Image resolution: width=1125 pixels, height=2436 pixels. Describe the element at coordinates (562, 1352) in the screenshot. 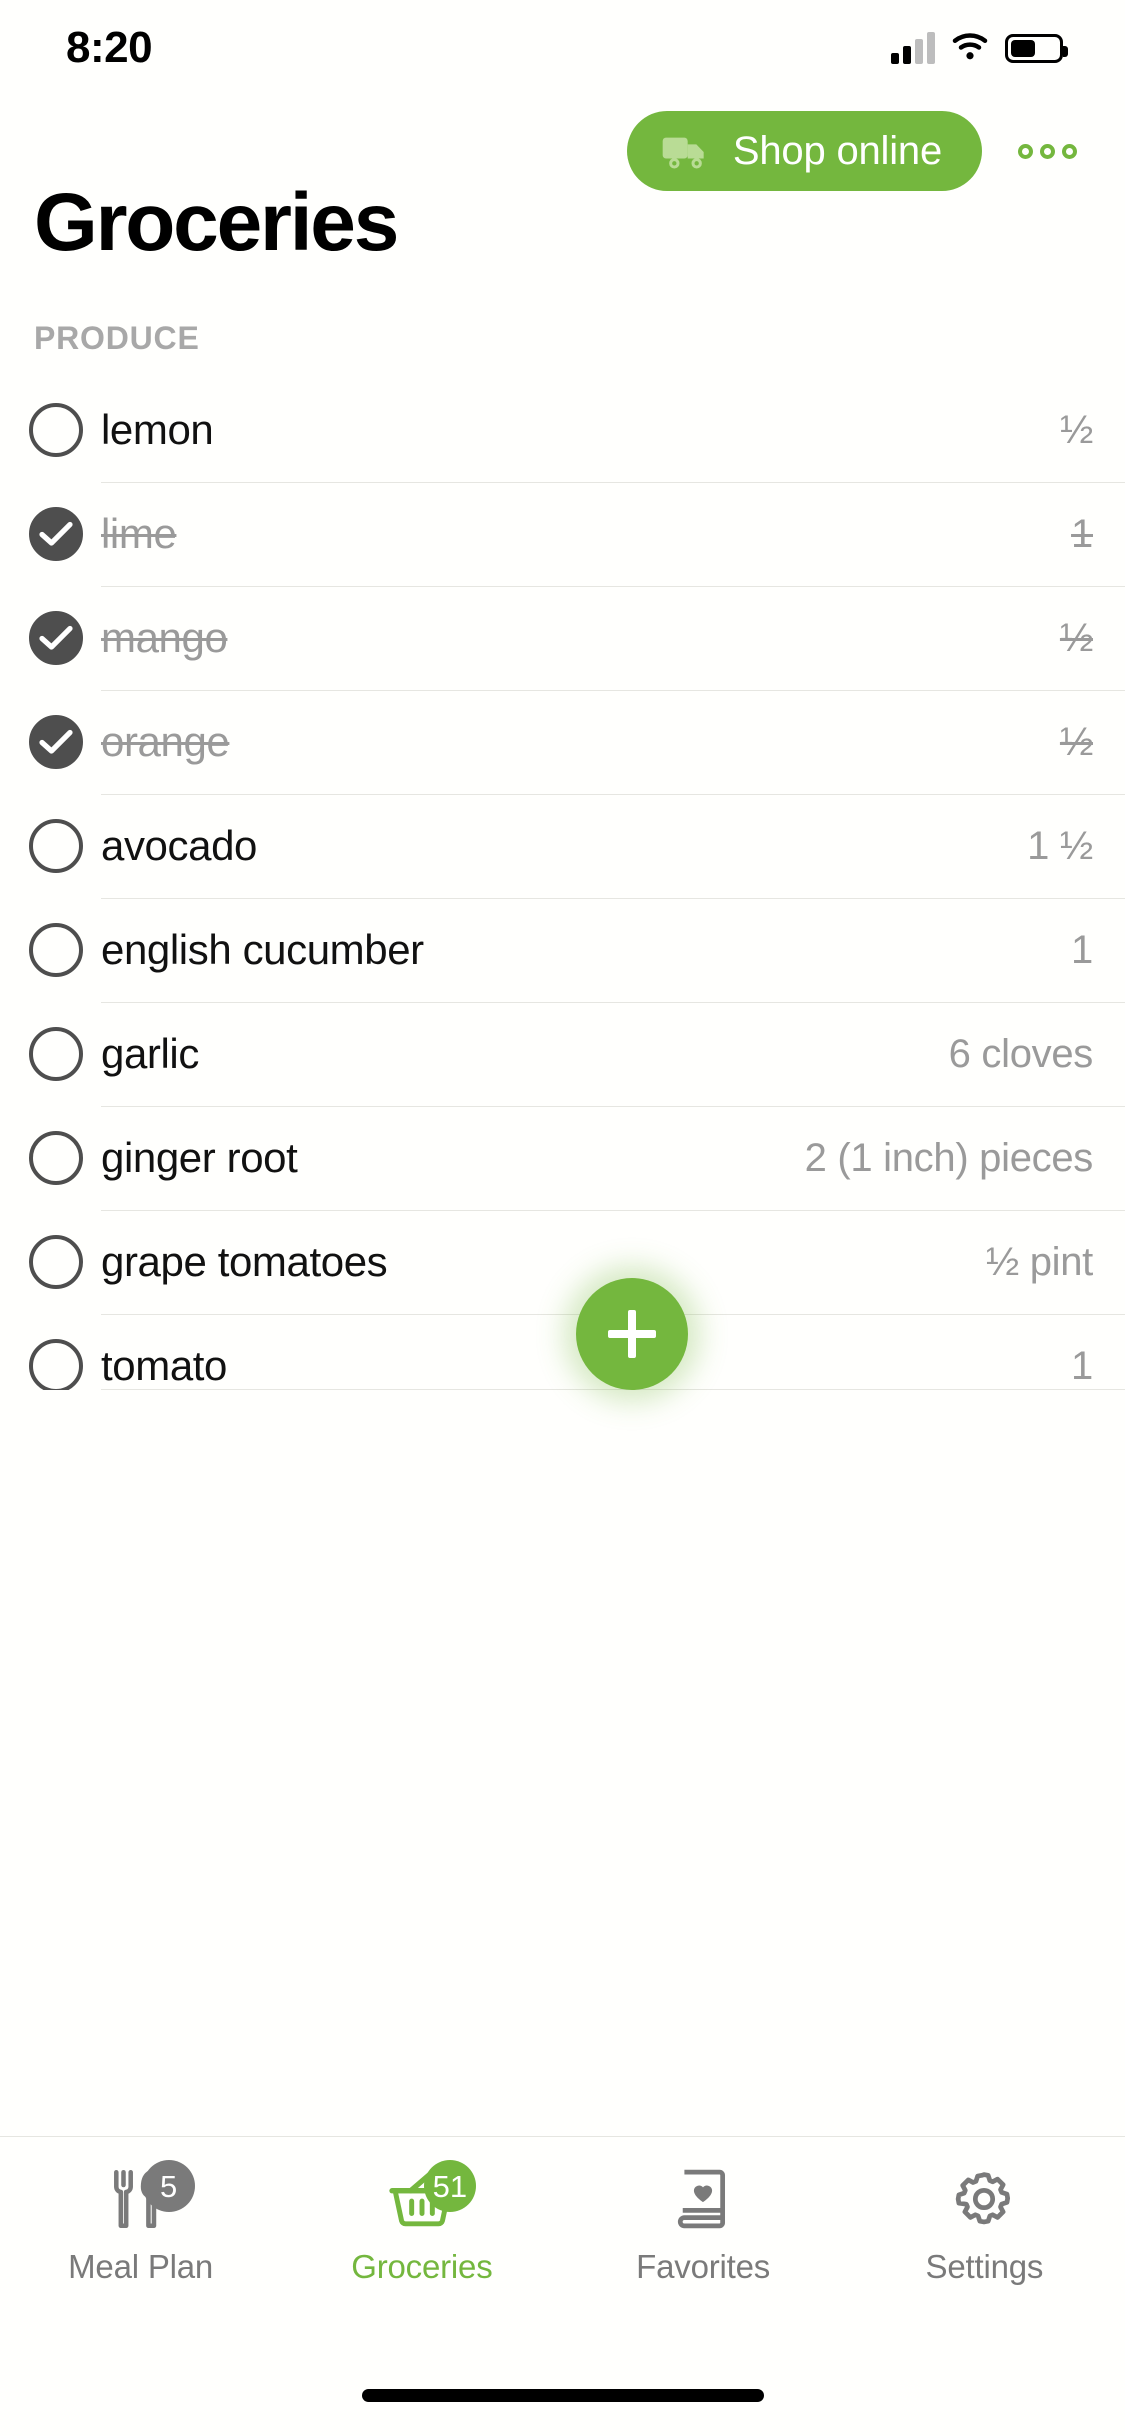

I see `list-item: tomato 1` at that location.